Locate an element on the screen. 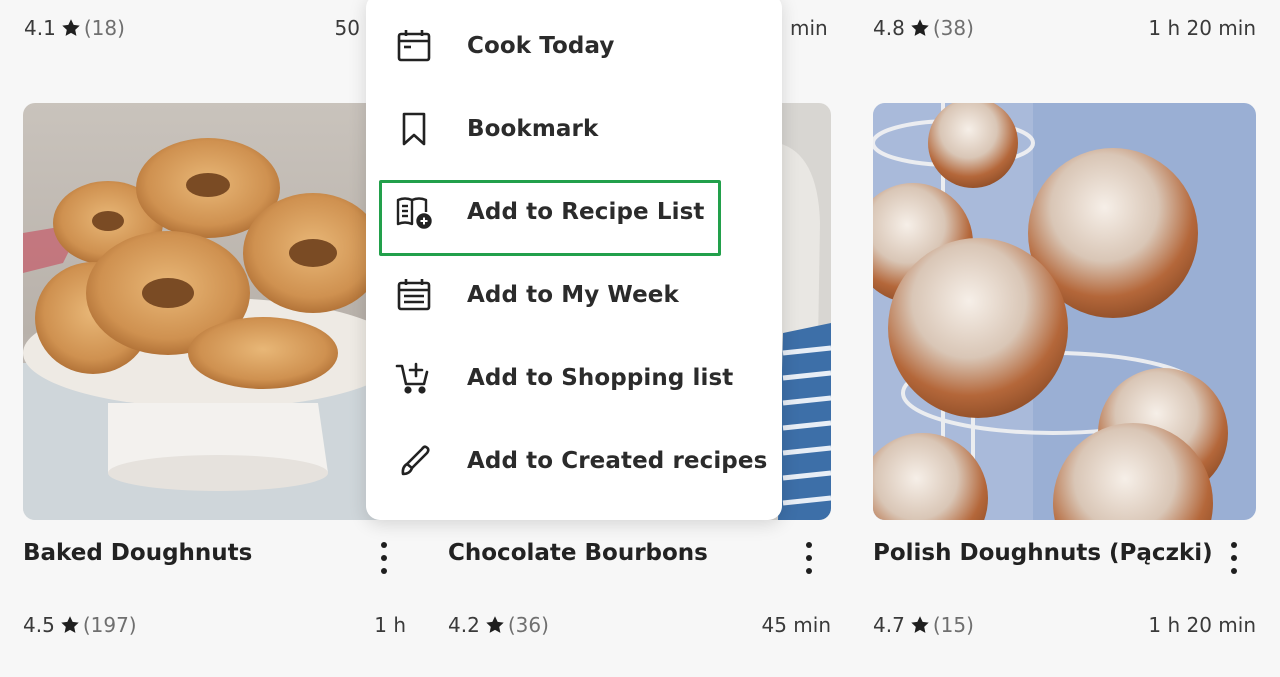  menu-item-add-to-my-week: Add to My Week is located at coordinates (574, 294).